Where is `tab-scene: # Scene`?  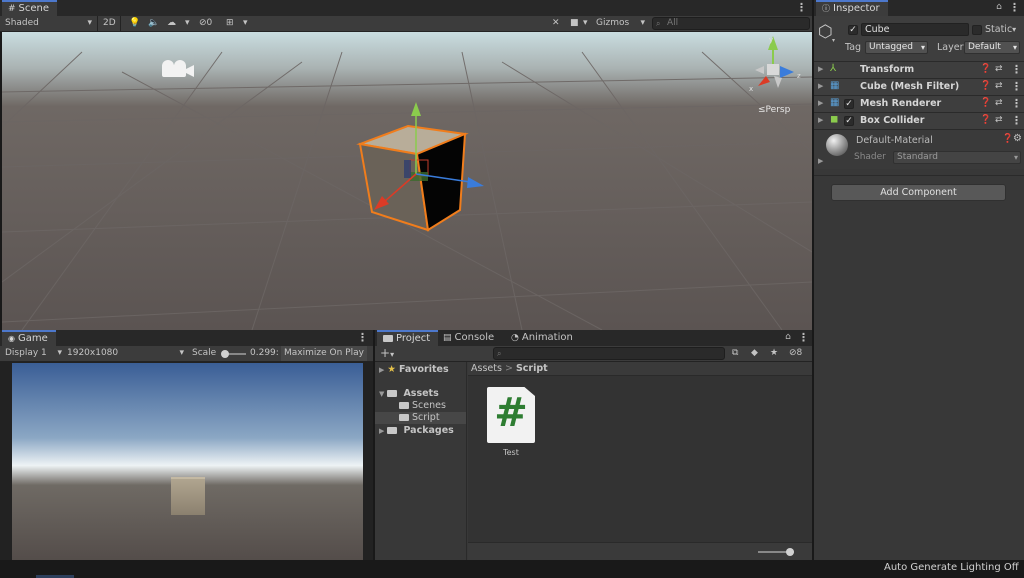
tab-scene: # Scene is located at coordinates (30, 8).